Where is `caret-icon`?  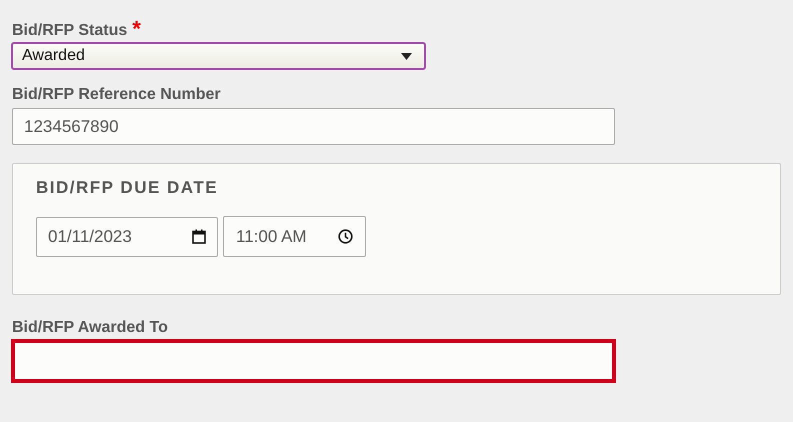 caret-icon is located at coordinates (406, 56).